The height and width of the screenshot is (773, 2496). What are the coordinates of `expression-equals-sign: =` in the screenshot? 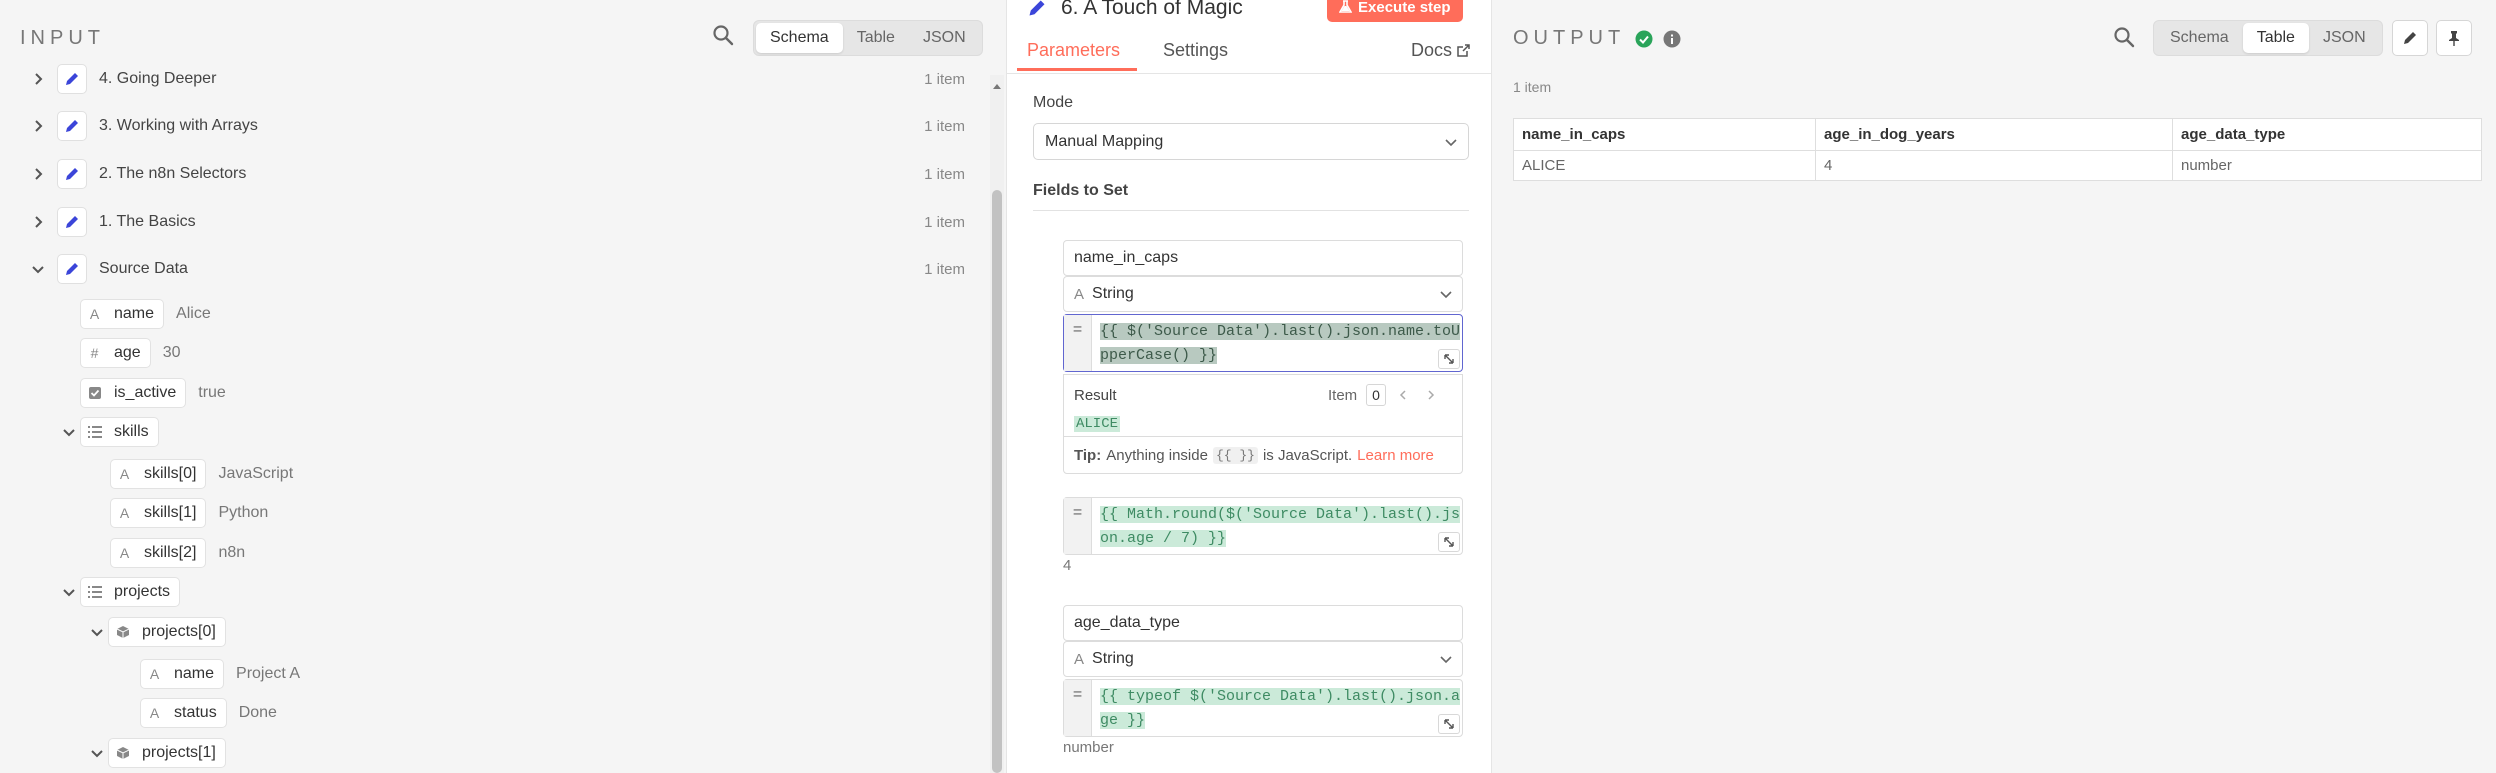 It's located at (1078, 343).